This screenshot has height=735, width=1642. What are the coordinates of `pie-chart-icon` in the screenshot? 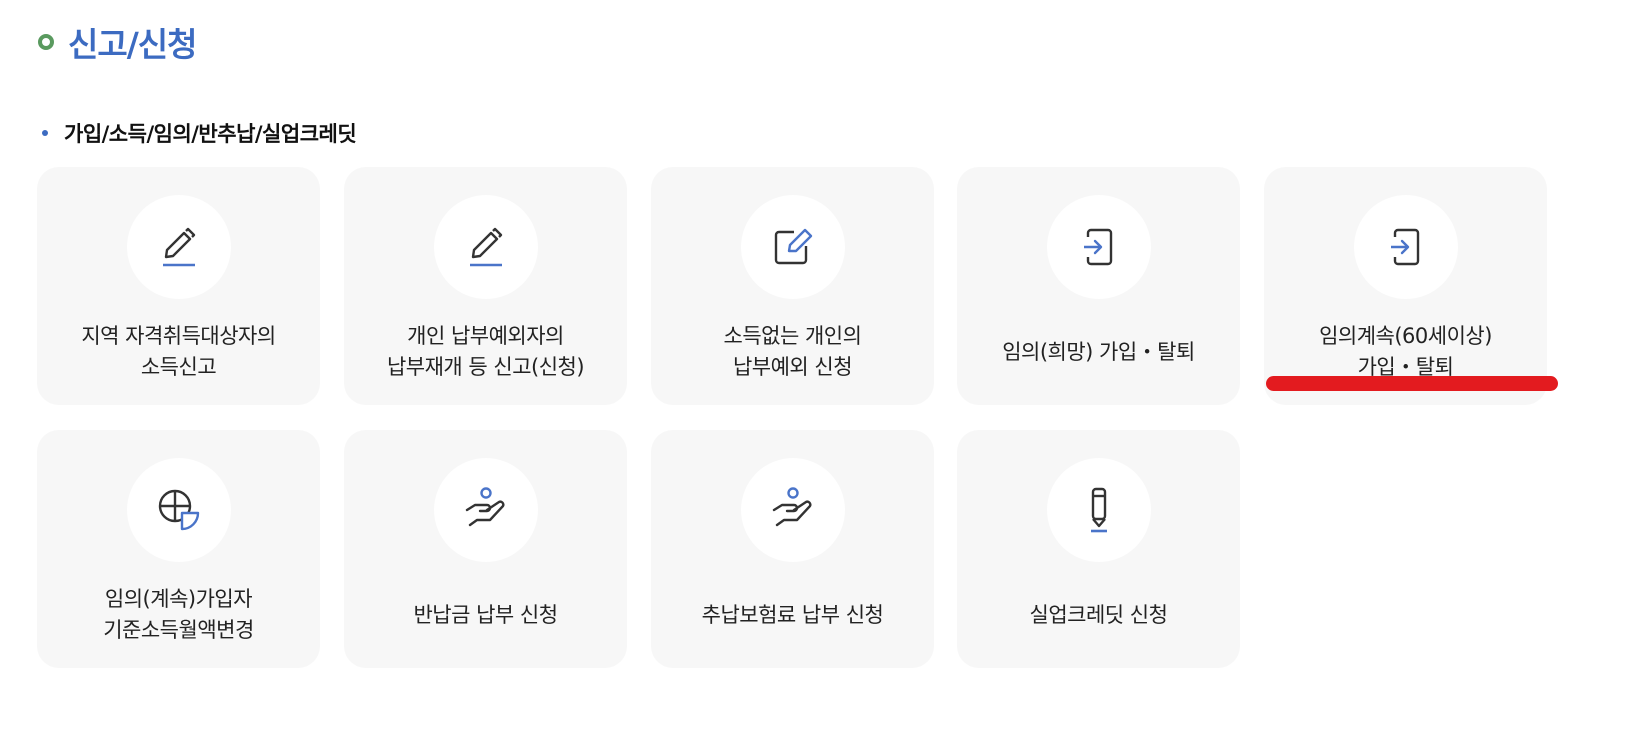 It's located at (178, 510).